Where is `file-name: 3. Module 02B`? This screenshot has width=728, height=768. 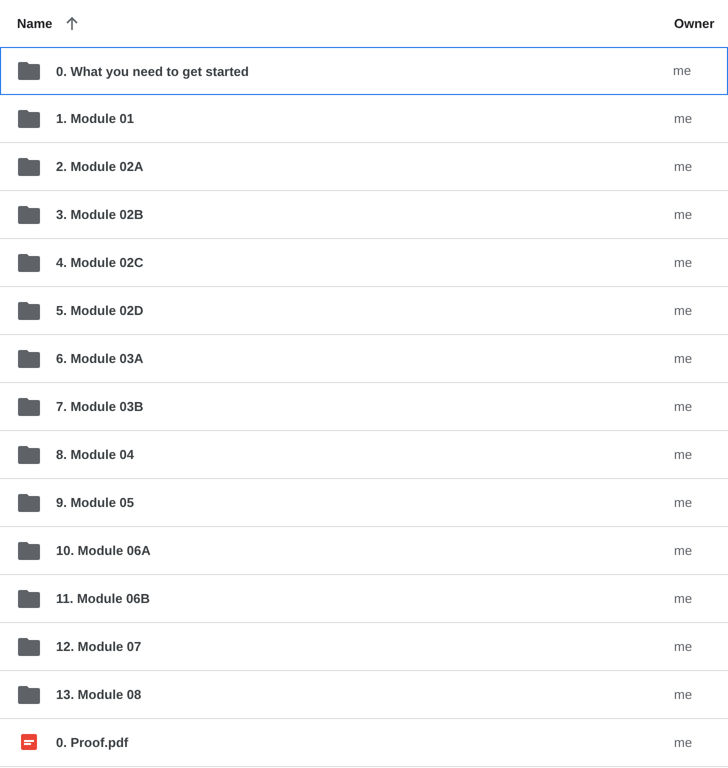
file-name: 3. Module 02B is located at coordinates (100, 214).